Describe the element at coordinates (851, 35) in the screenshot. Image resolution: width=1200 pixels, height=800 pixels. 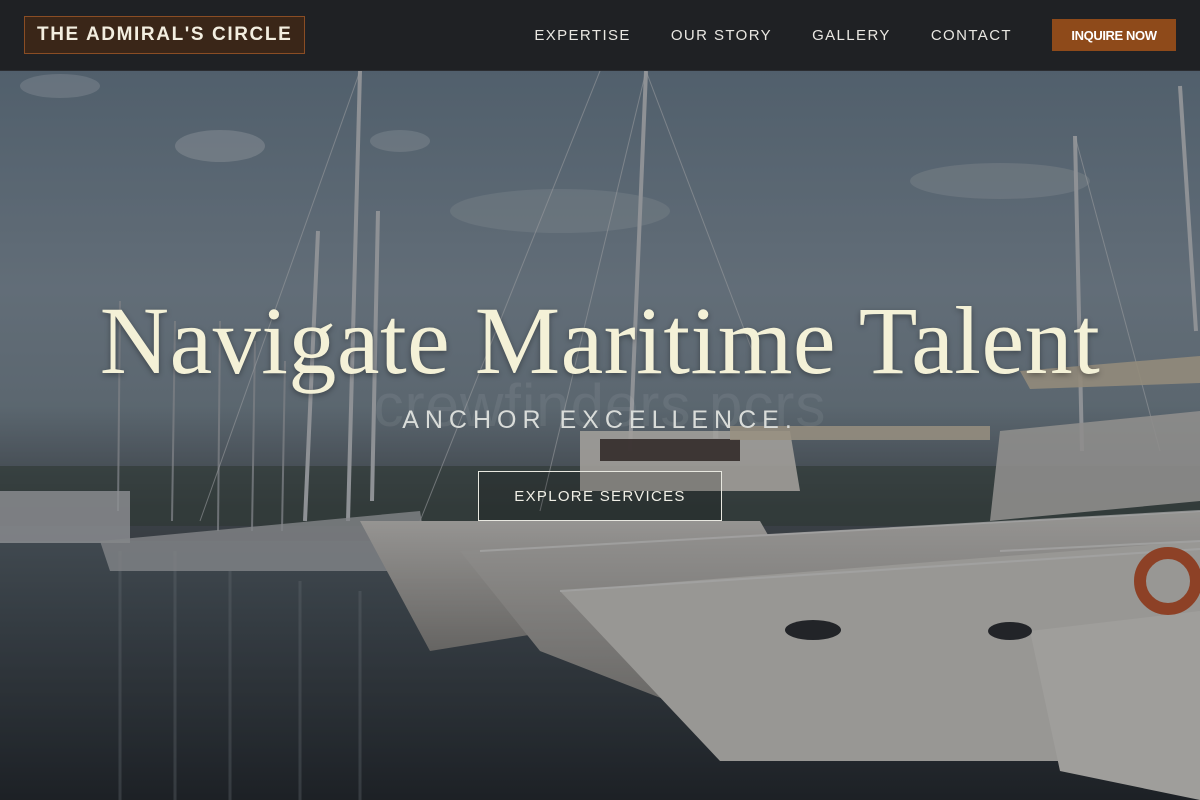
I see `nav-link-gallery: GALLERY` at that location.